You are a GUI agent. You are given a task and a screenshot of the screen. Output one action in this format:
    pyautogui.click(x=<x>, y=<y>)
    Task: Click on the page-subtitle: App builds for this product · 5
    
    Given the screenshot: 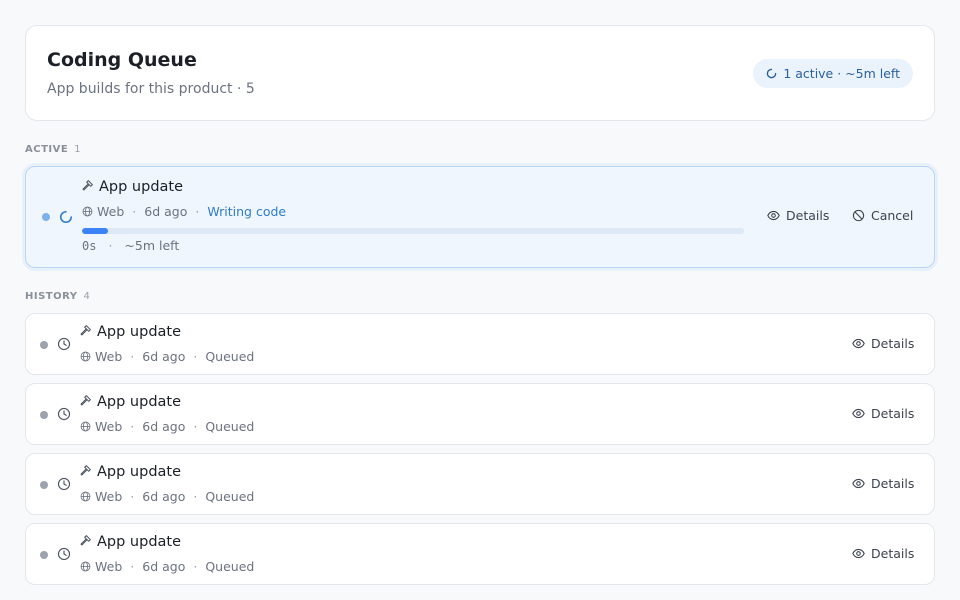 What is the action you would take?
    pyautogui.click(x=151, y=89)
    